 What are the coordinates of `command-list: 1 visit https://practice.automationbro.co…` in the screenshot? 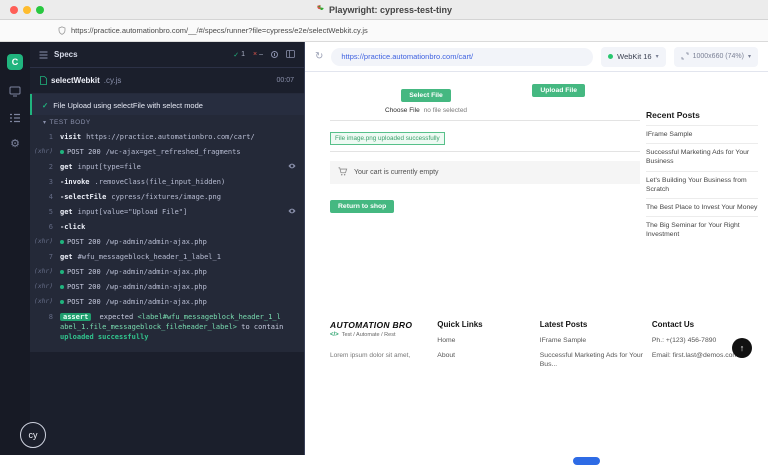 It's located at (166, 219).